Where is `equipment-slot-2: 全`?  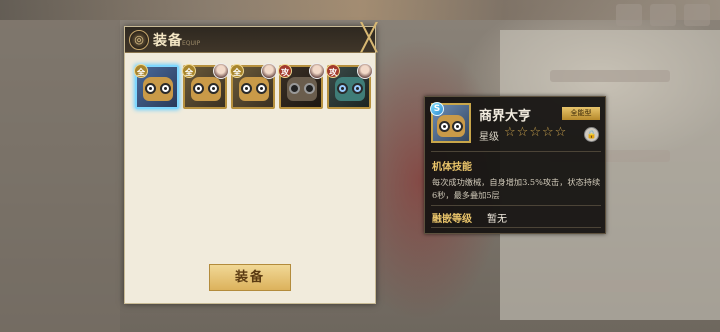 equipment-slot-2: 全 is located at coordinates (205, 86).